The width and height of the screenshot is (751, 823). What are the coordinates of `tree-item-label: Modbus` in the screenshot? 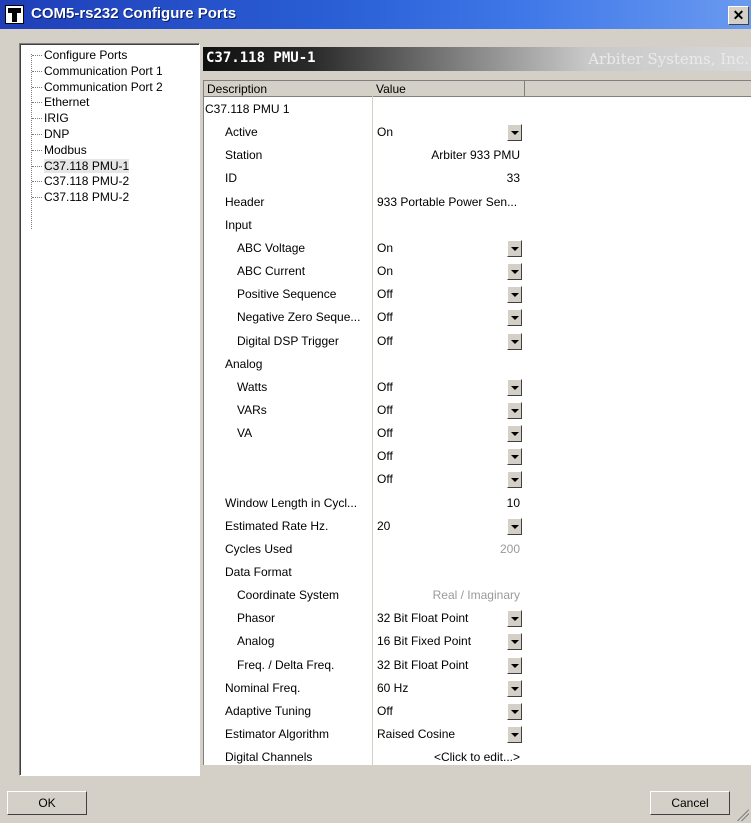 It's located at (65, 150).